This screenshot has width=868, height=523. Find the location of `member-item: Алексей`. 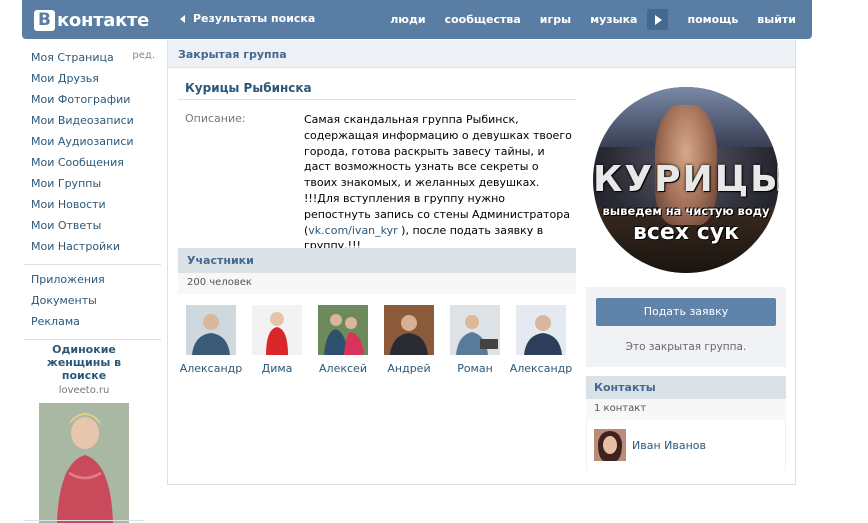

member-item: Алексей is located at coordinates (343, 340).